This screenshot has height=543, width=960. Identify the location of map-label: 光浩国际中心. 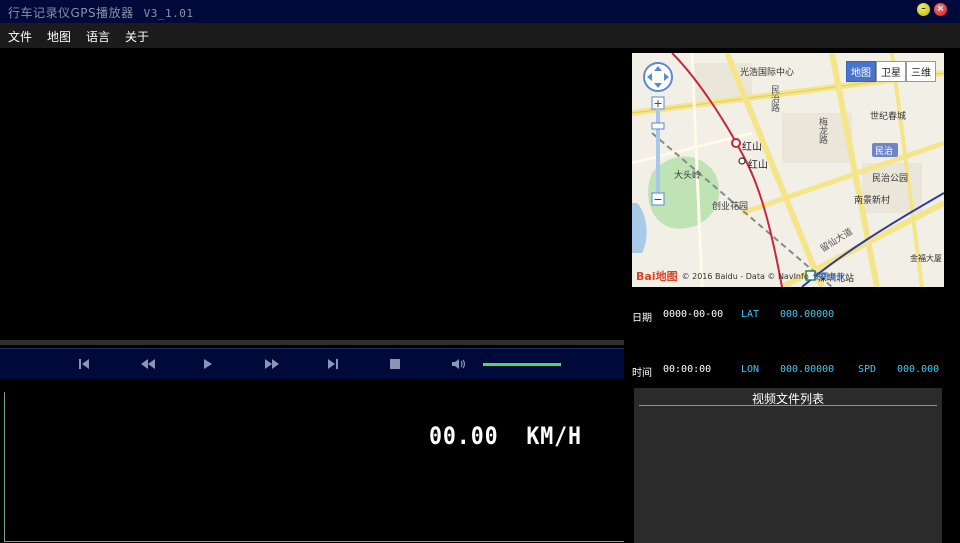
(767, 73).